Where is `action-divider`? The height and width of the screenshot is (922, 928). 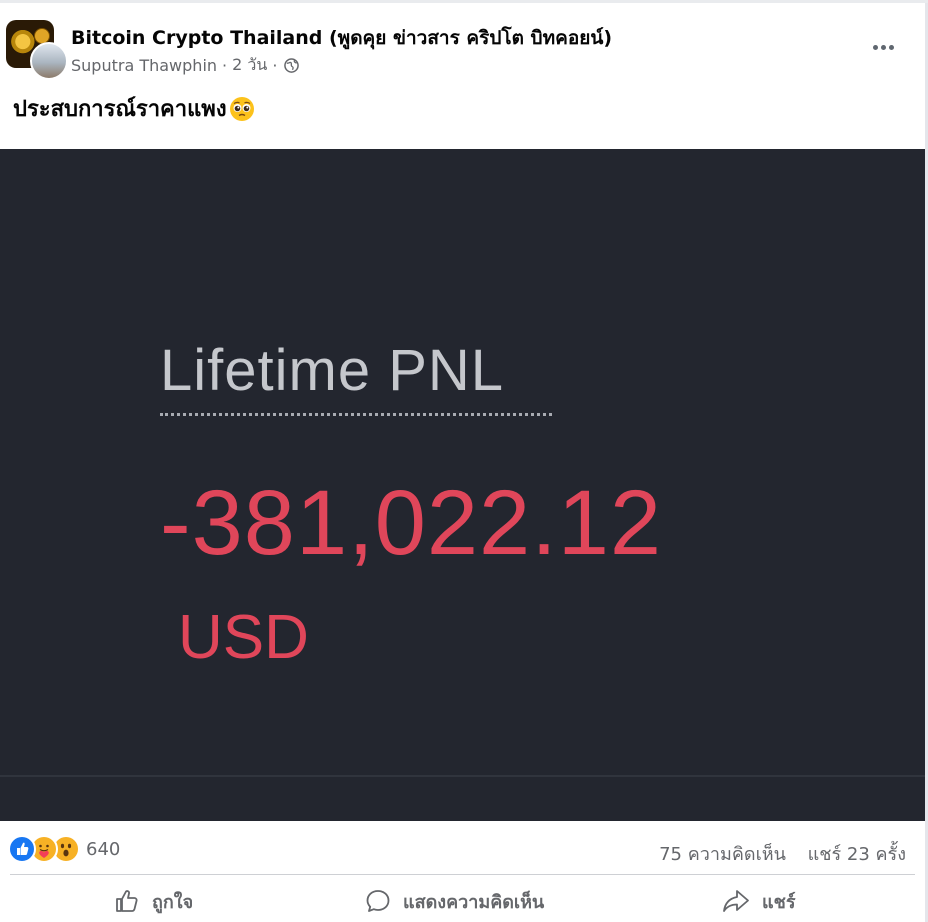 action-divider is located at coordinates (462, 874).